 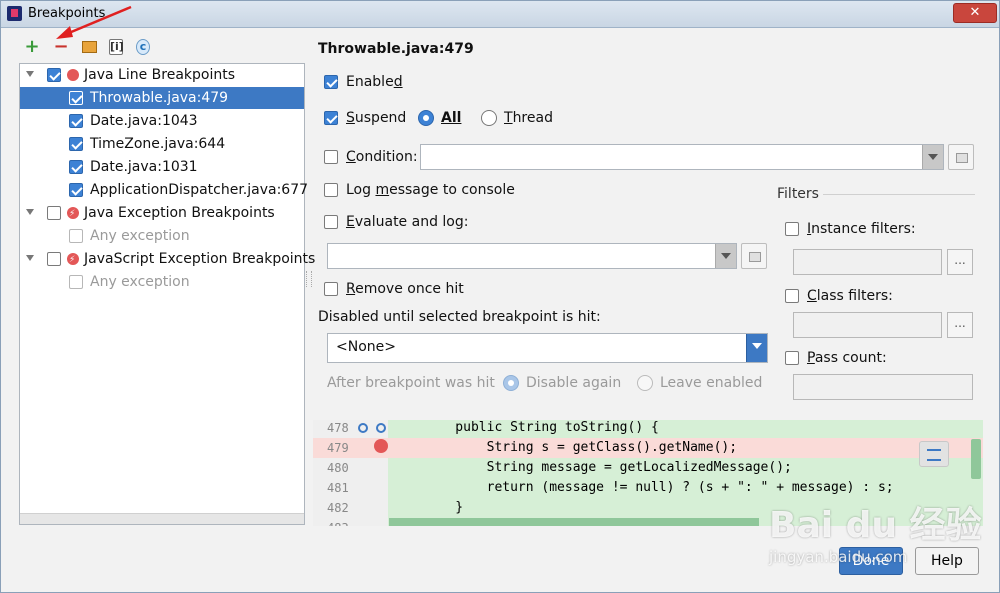 I want to click on breakpoint-title: Throwable.java:479, so click(x=396, y=49).